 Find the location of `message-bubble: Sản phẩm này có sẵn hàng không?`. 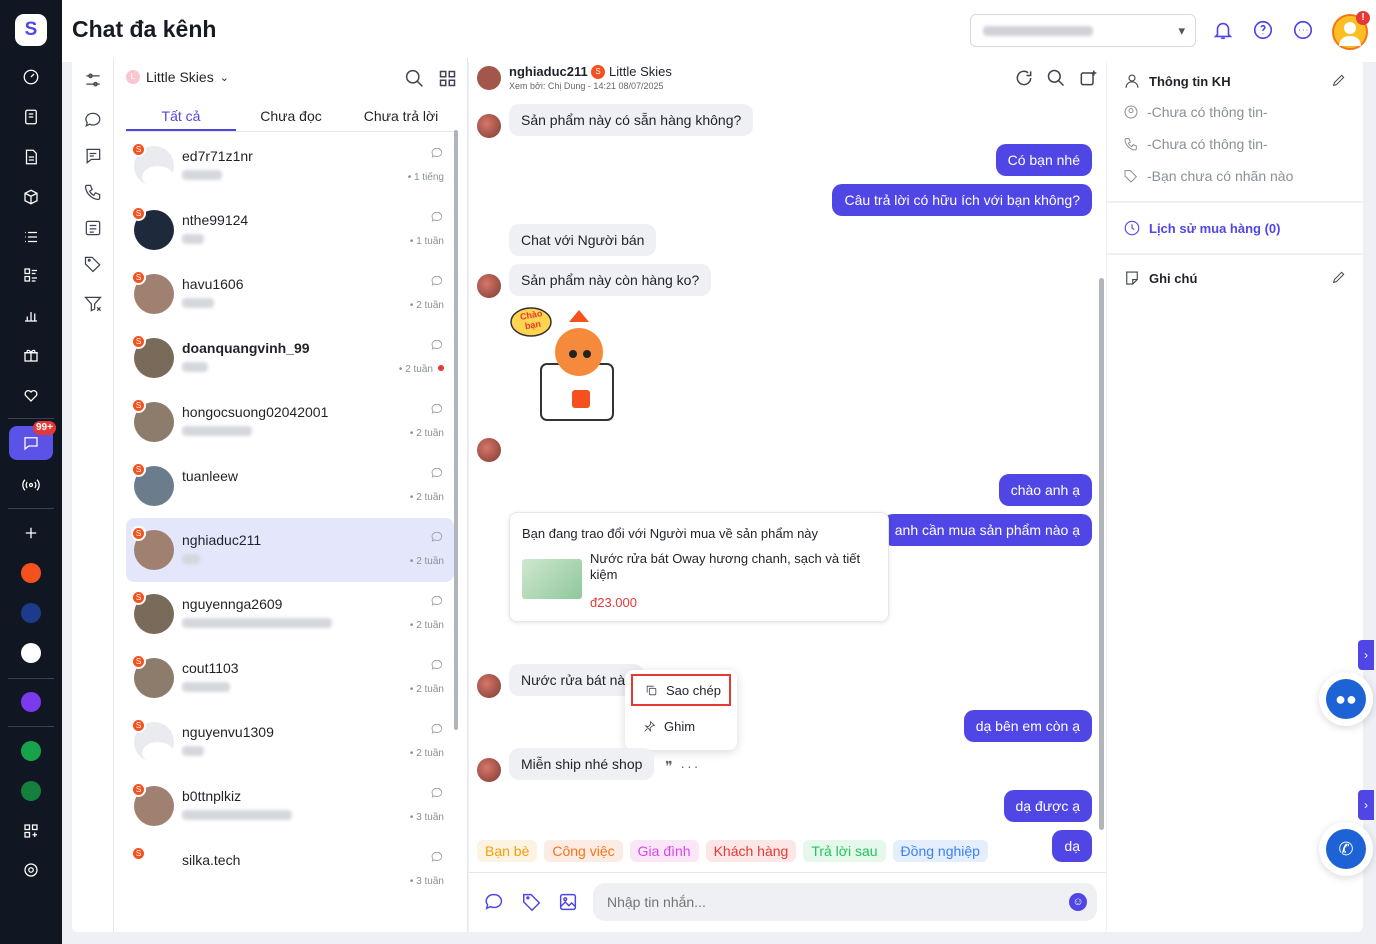

message-bubble: Sản phẩm này có sẵn hàng không? is located at coordinates (631, 120).